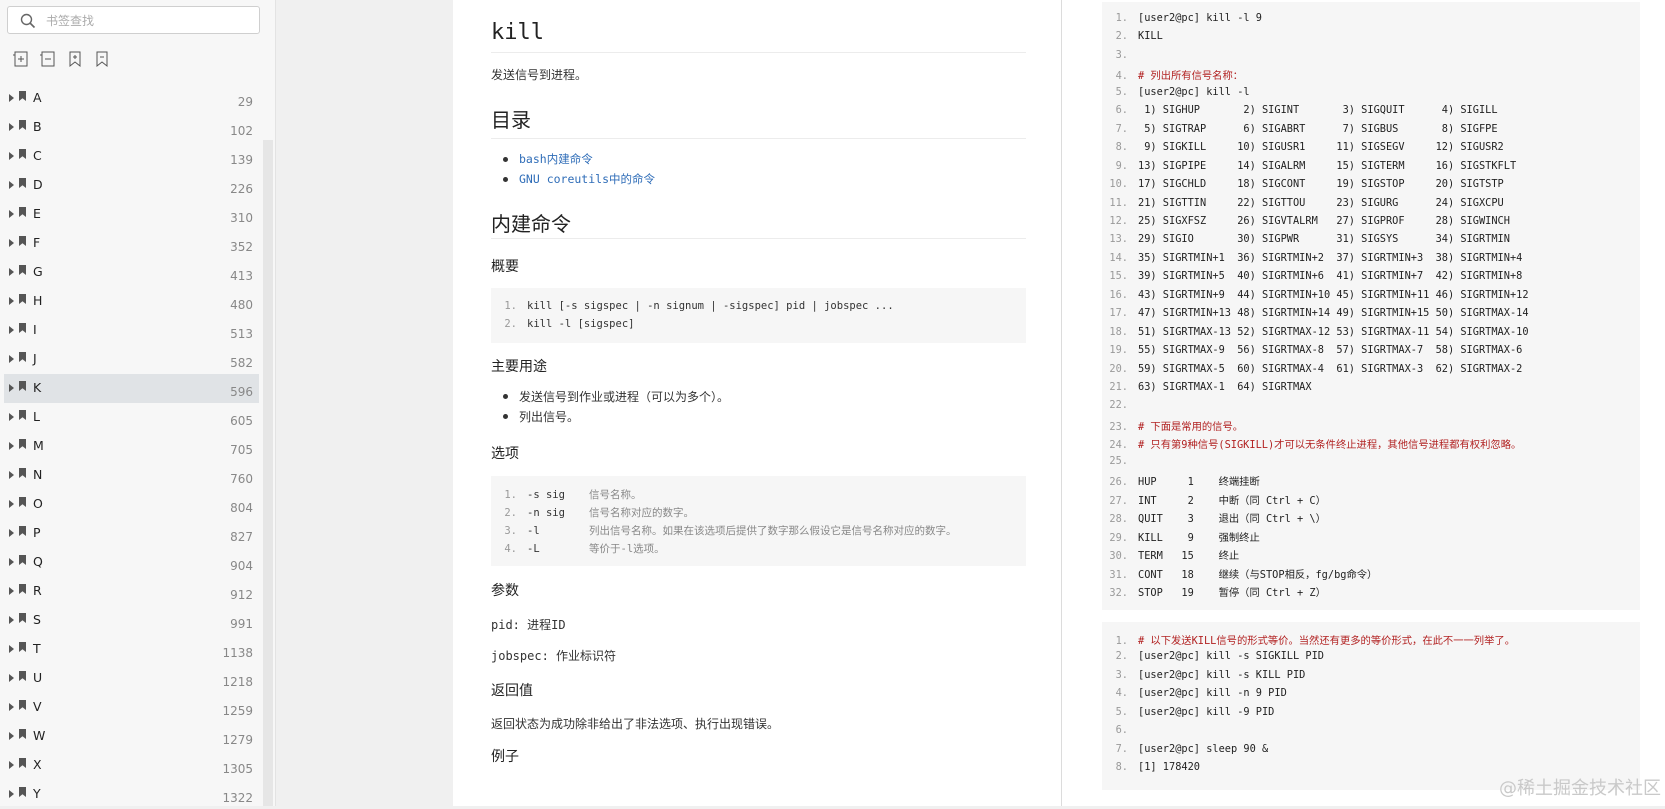 The width and height of the screenshot is (1665, 809). What do you see at coordinates (21, 59) in the screenshot?
I see `expand-all-icon` at bounding box center [21, 59].